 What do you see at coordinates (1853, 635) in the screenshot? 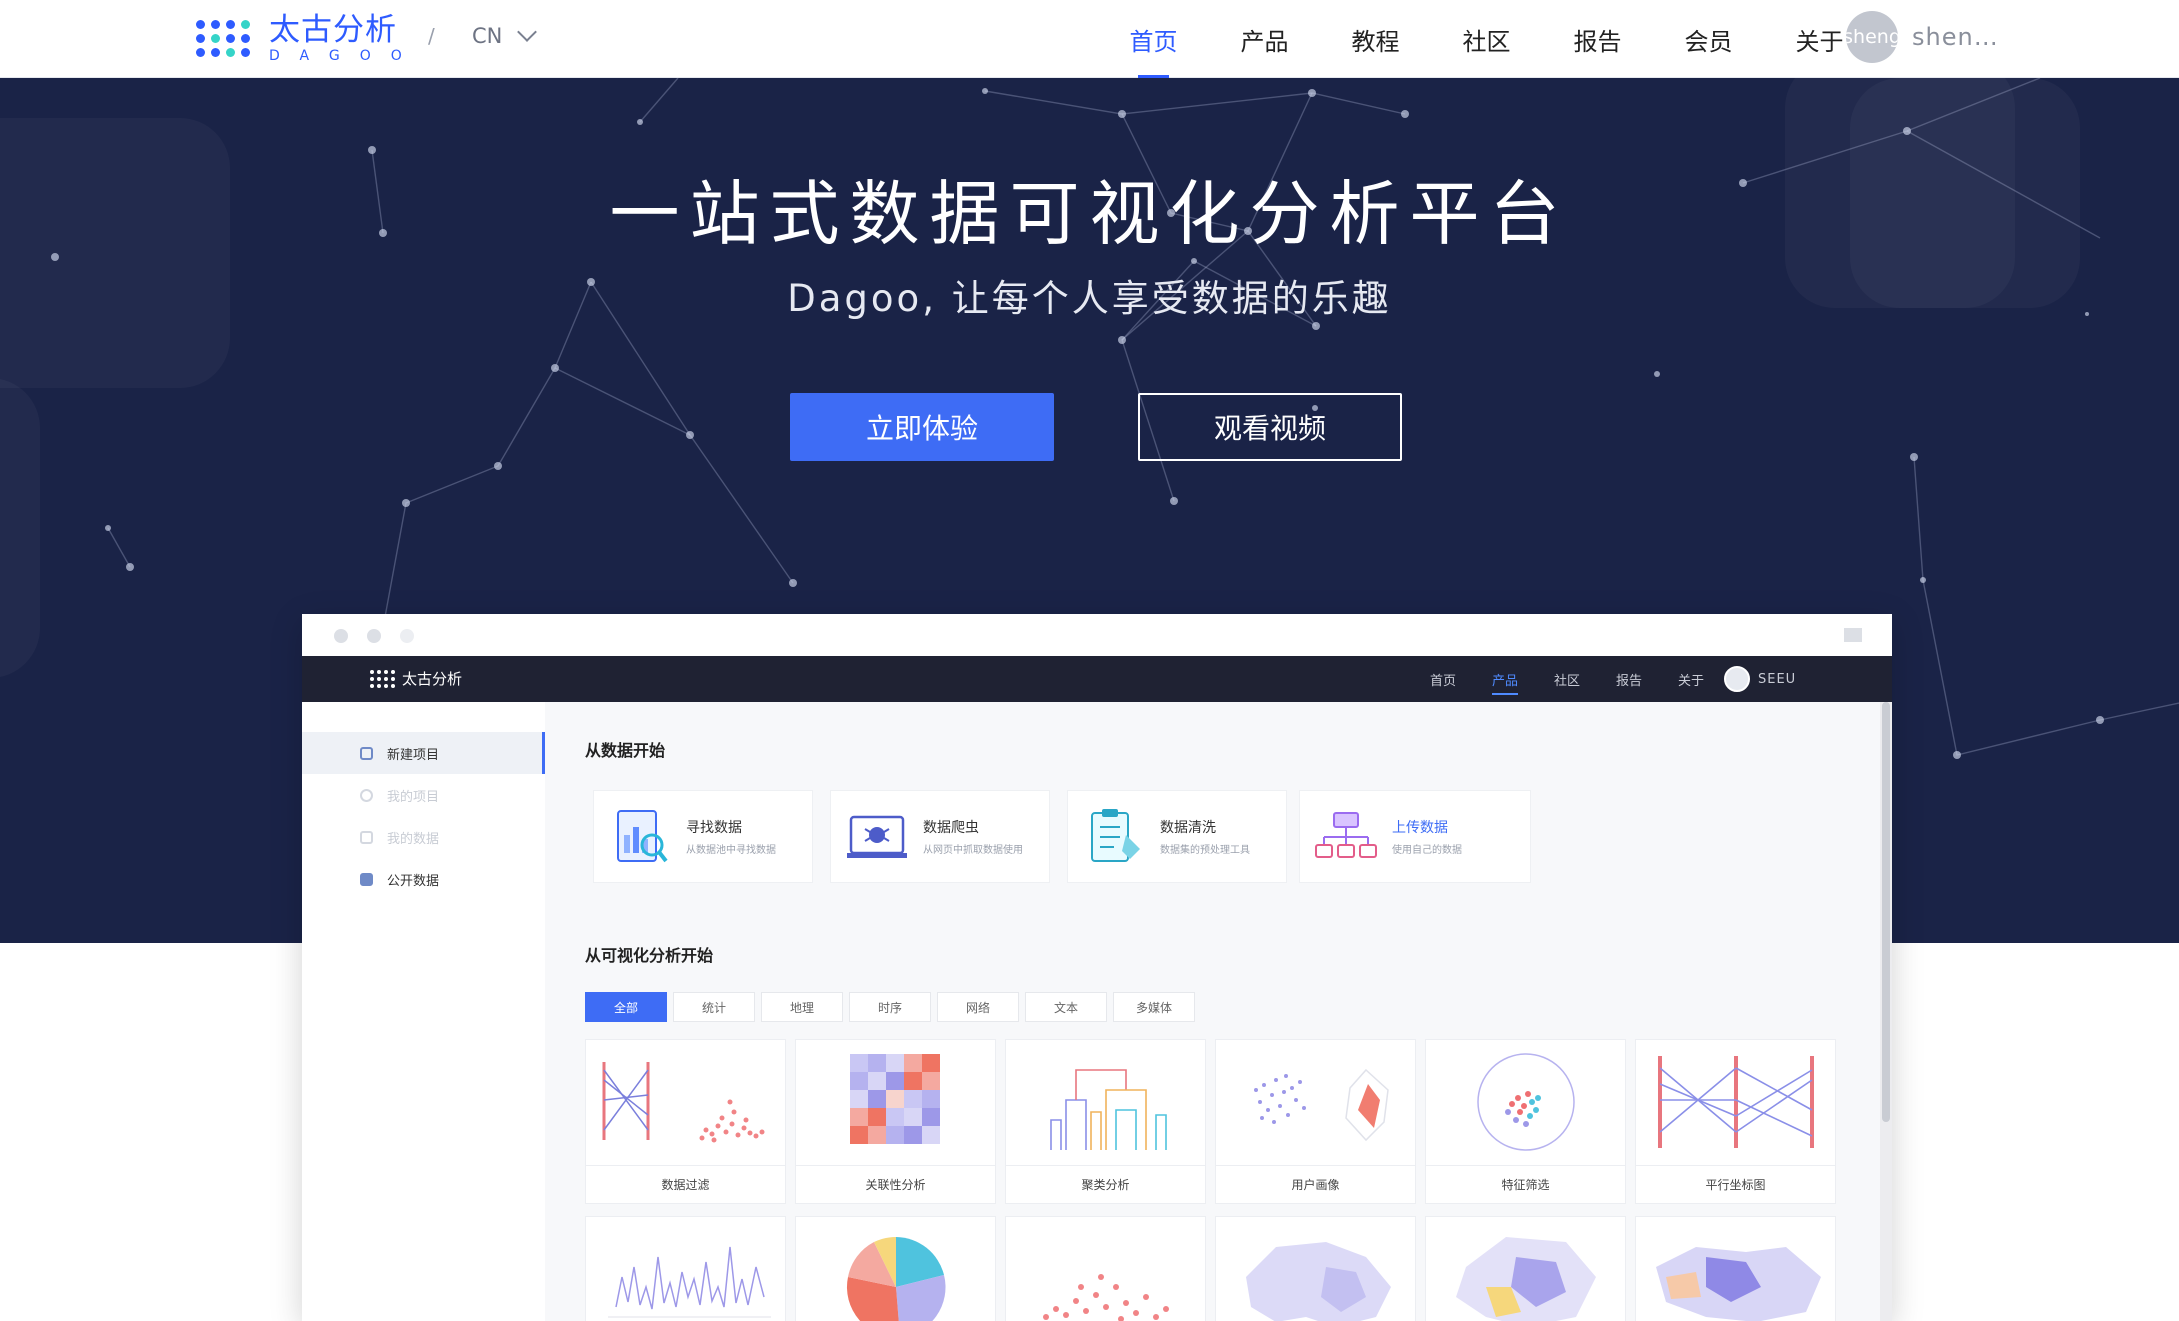
I see `window-maximize-icon` at bounding box center [1853, 635].